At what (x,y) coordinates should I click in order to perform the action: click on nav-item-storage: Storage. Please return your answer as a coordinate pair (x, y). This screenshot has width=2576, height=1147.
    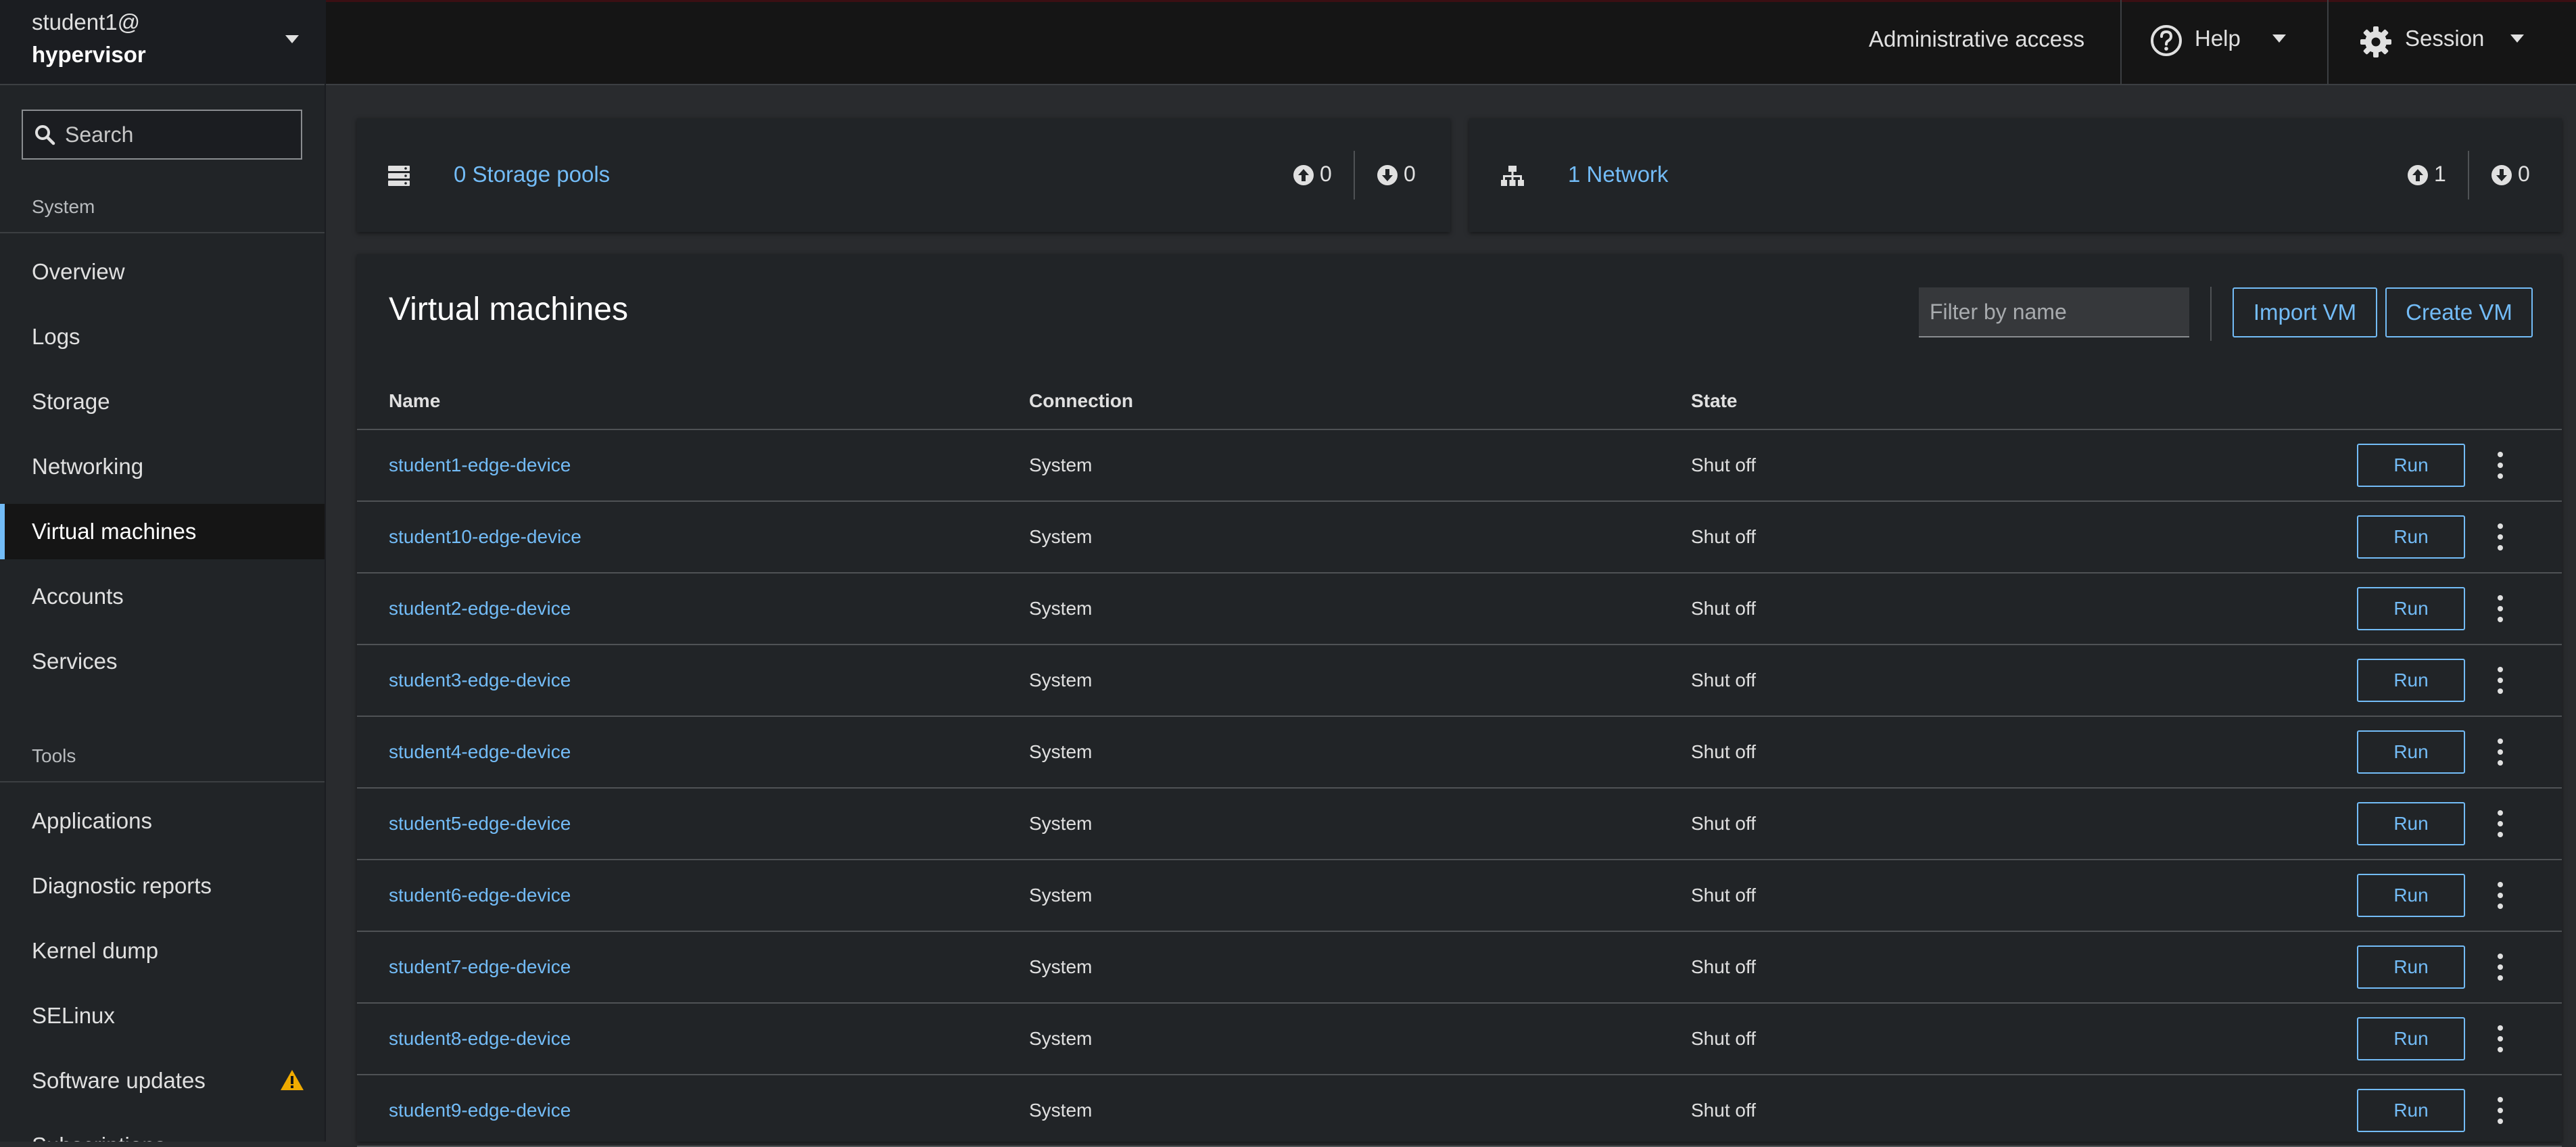
    Looking at the image, I should click on (162, 401).